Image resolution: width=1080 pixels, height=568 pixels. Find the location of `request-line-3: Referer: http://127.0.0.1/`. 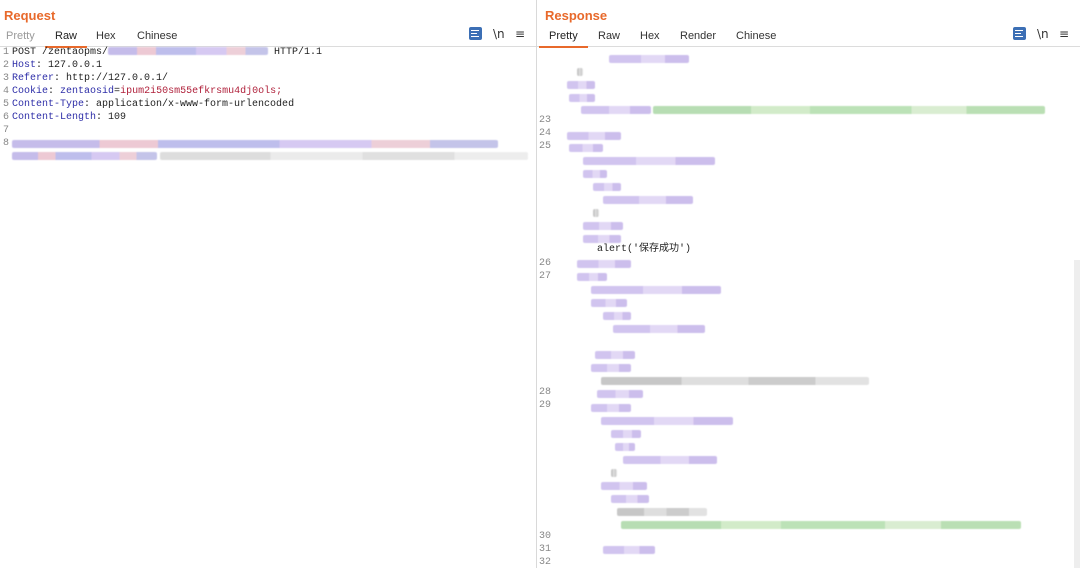

request-line-3: Referer: http://127.0.0.1/ is located at coordinates (90, 78).